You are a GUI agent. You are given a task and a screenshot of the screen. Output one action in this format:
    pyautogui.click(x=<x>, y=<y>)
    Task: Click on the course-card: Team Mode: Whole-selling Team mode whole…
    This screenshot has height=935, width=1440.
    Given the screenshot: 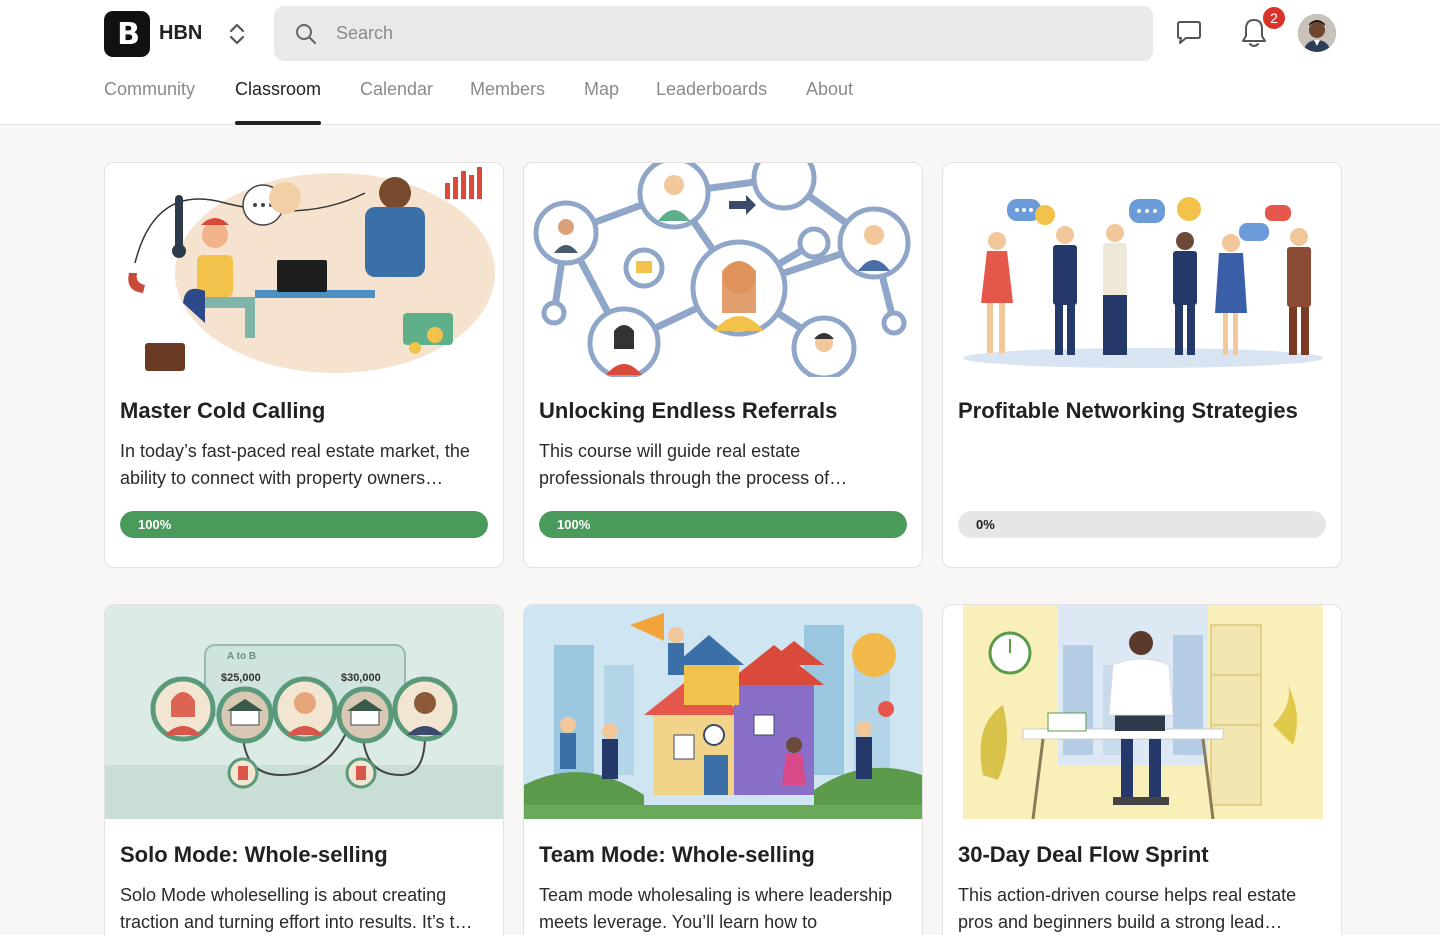 What is the action you would take?
    pyautogui.click(x=723, y=769)
    